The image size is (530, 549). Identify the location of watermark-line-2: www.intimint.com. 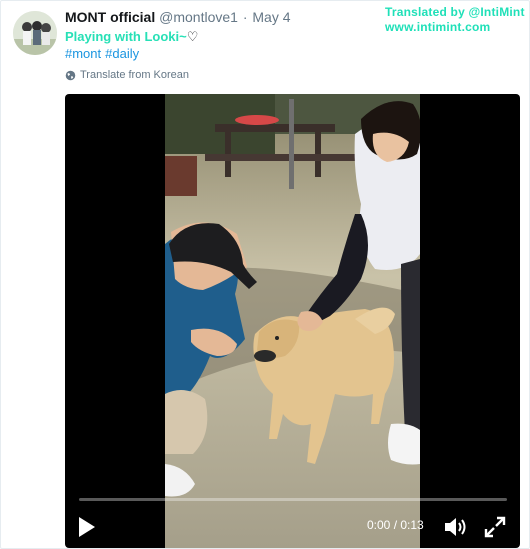
(438, 27).